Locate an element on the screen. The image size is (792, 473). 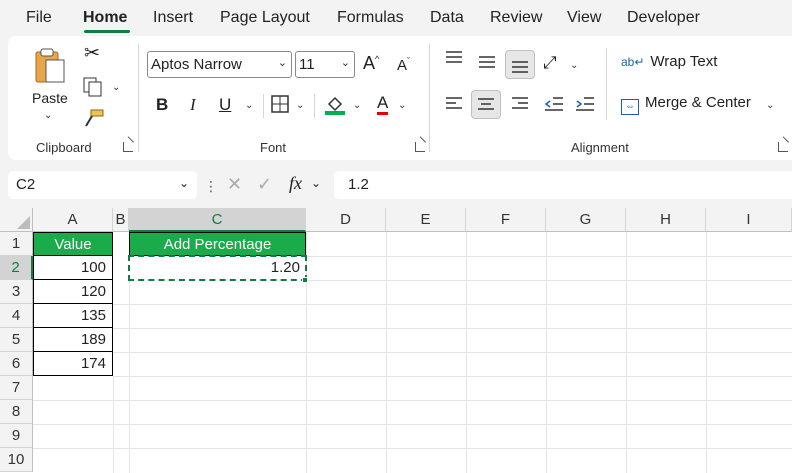
increase-indent-icon is located at coordinates (585, 104).